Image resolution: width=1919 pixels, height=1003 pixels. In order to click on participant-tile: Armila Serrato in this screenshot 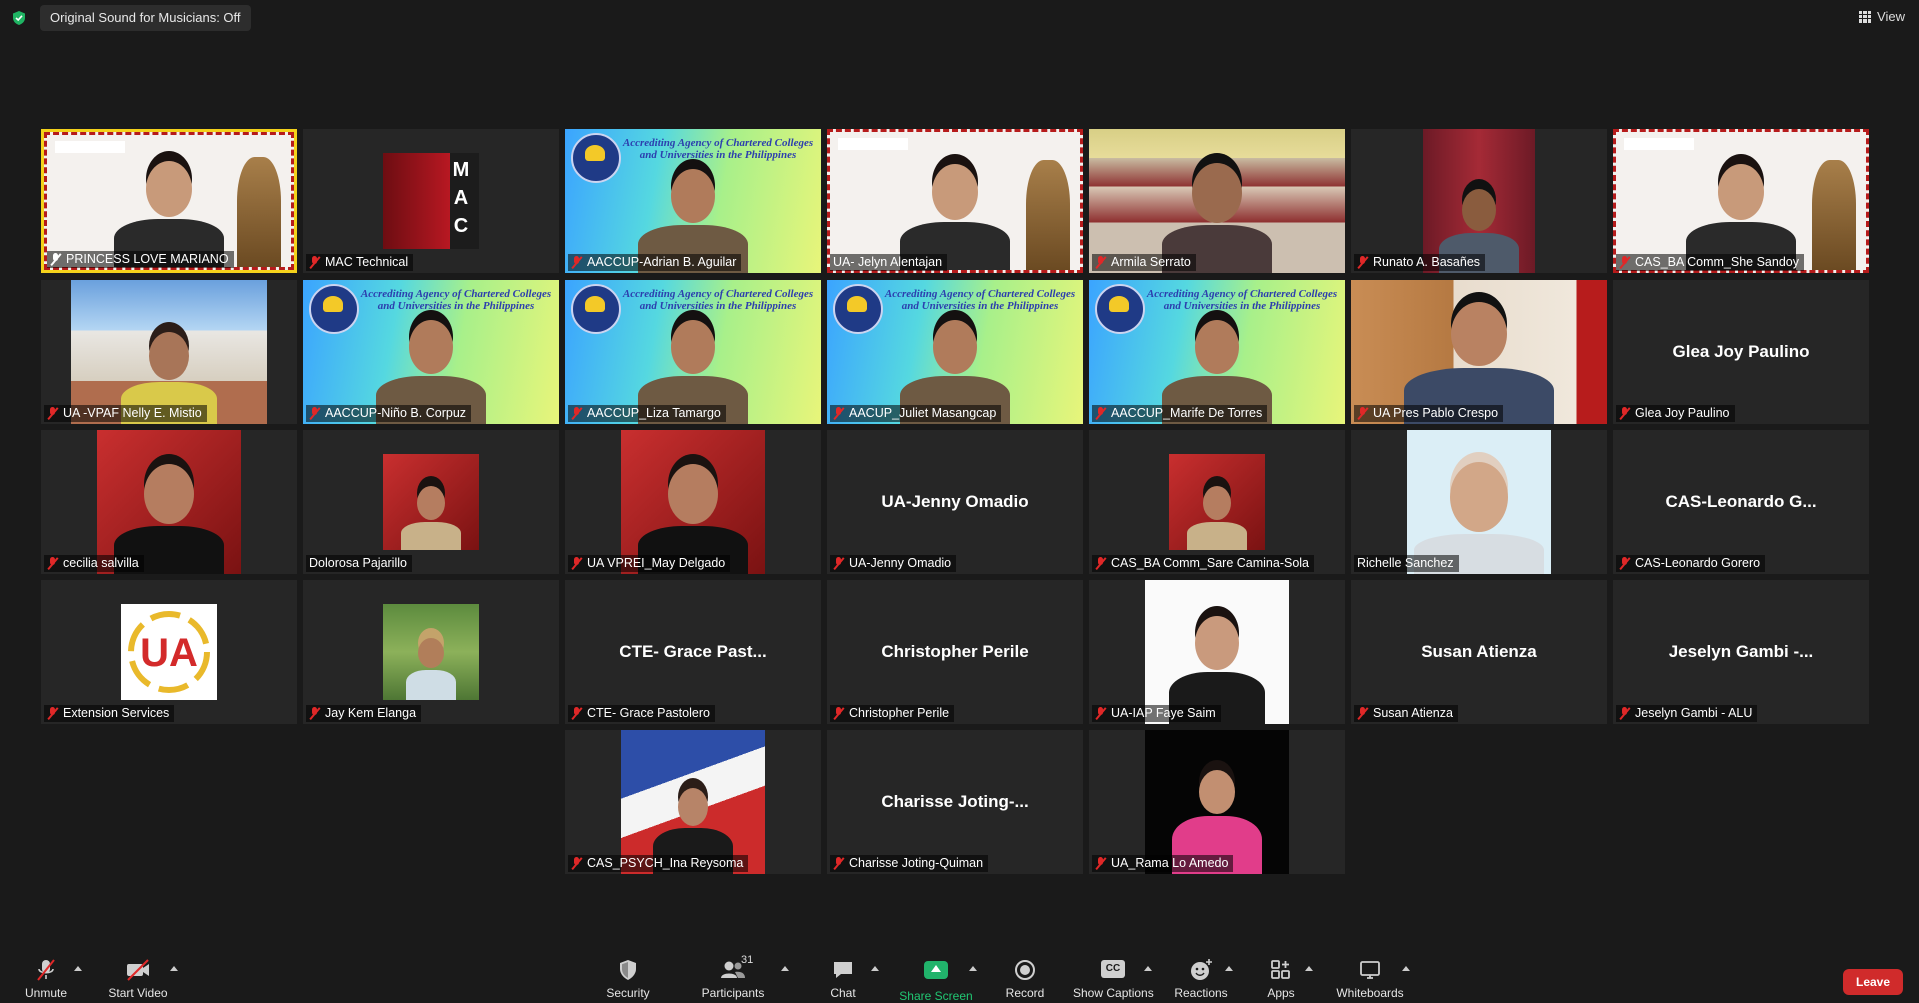, I will do `click(1217, 201)`.